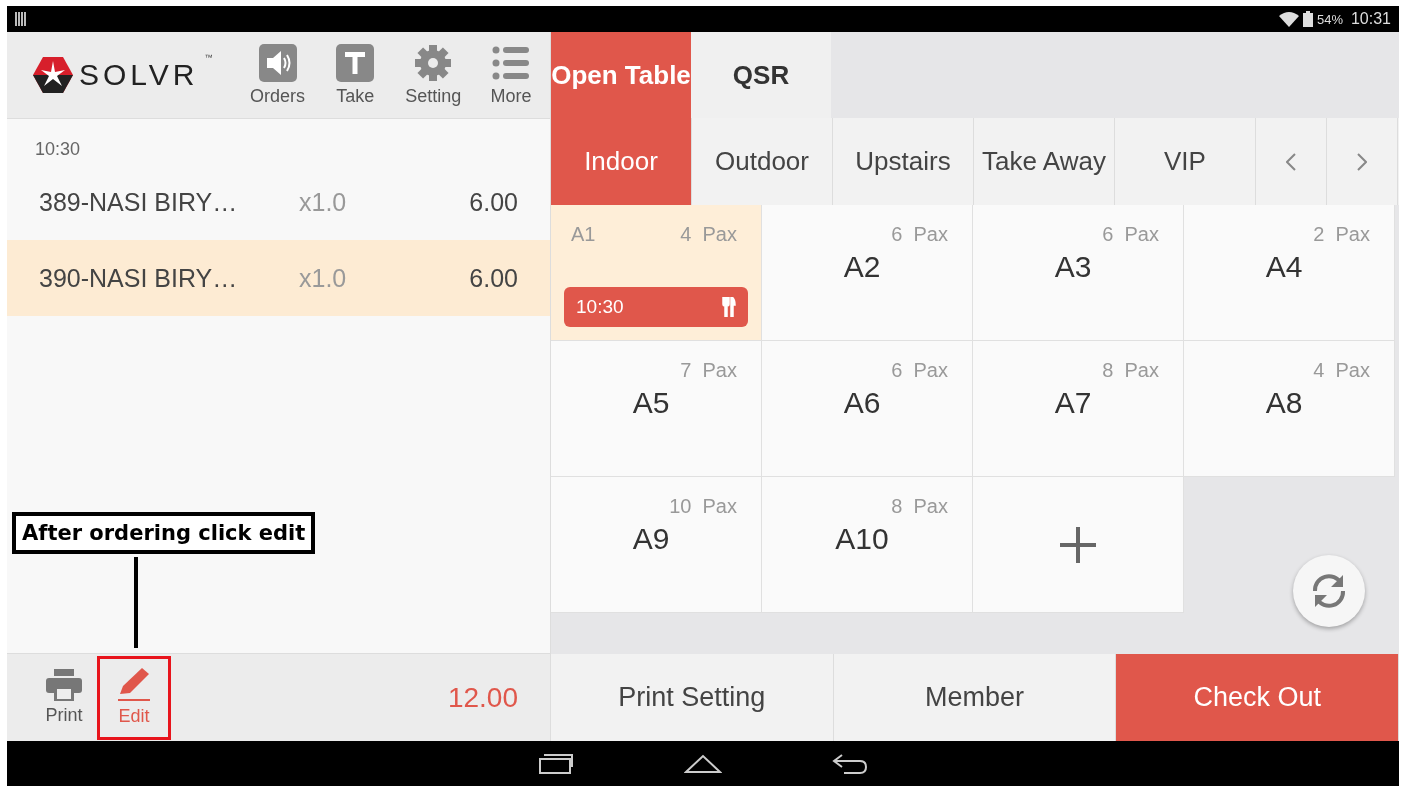 Image resolution: width=1406 pixels, height=786 pixels. I want to click on table-name: A2, so click(862, 266).